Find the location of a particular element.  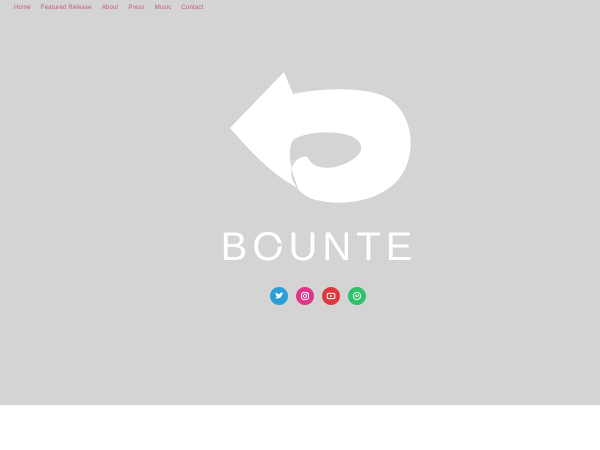

page-content-area is located at coordinates (300, 427).